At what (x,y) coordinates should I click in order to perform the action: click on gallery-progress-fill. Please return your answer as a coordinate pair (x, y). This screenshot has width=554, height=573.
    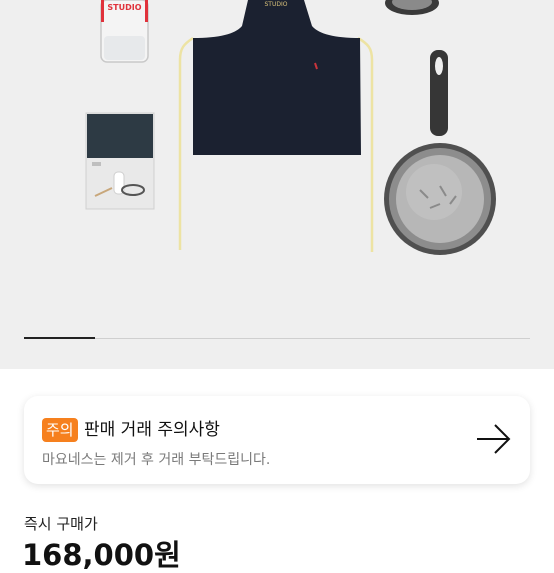
    Looking at the image, I should click on (59, 338).